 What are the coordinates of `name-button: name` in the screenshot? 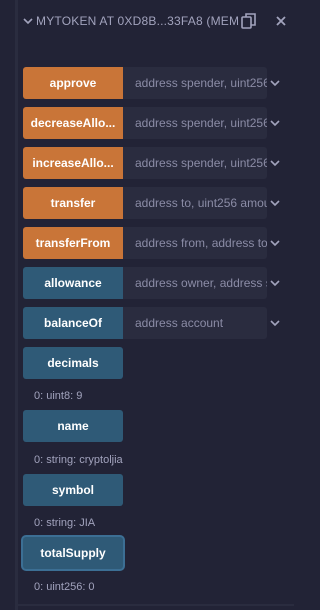 It's located at (73, 426).